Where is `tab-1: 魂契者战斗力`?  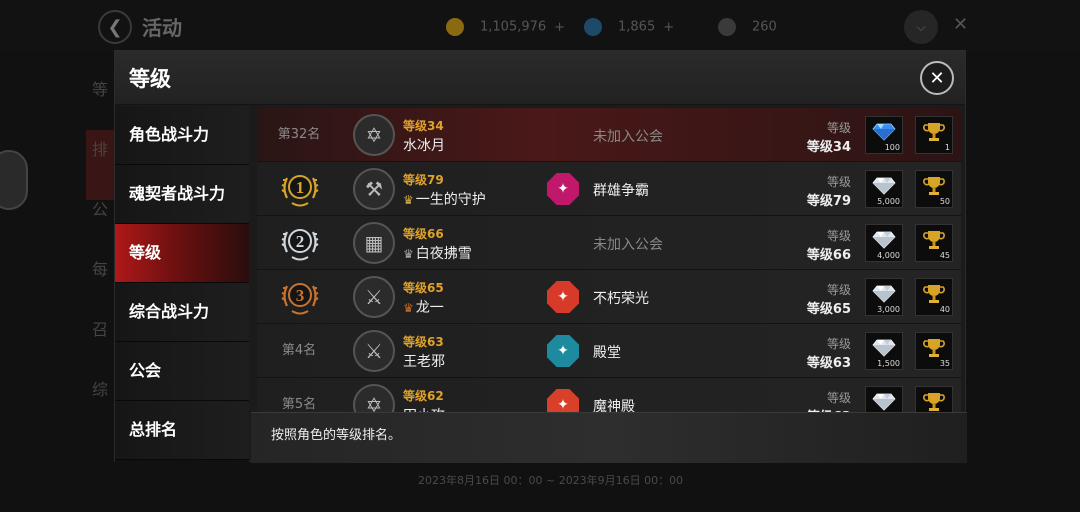 tab-1: 魂契者战斗力 is located at coordinates (182, 194).